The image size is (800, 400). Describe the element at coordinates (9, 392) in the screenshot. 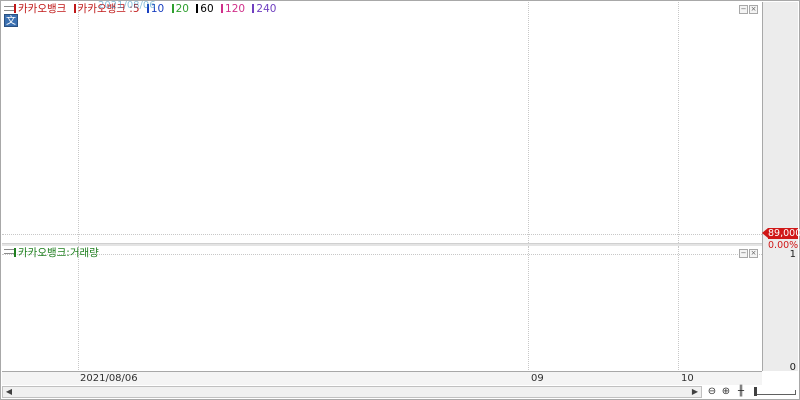

I see `scroll-left-icon: ◀` at that location.